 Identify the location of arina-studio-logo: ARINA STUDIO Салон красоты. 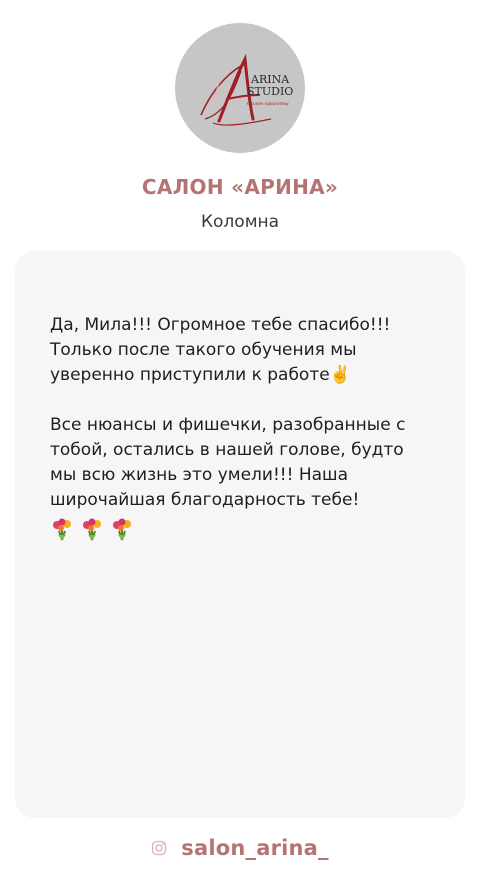
(246, 89).